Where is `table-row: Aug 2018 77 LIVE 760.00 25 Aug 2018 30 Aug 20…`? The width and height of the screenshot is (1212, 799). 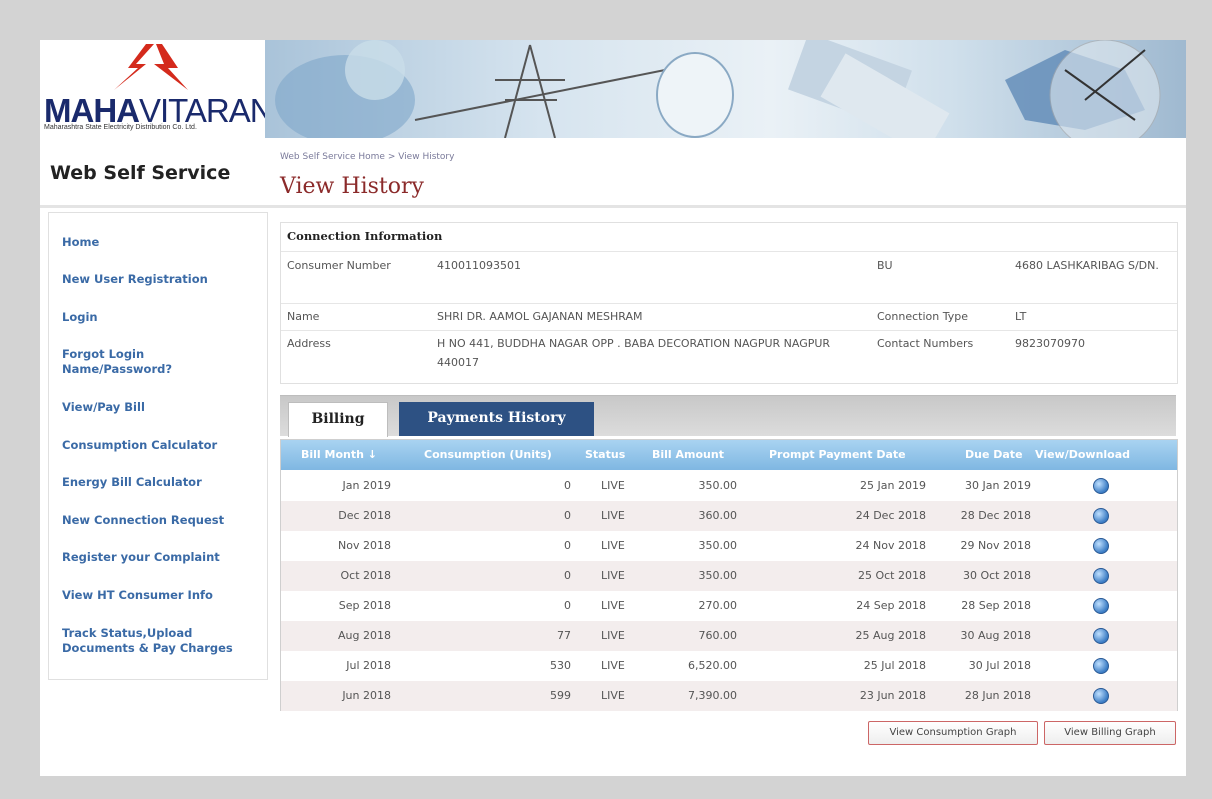 table-row: Aug 2018 77 LIVE 760.00 25 Aug 2018 30 Aug 20… is located at coordinates (729, 636).